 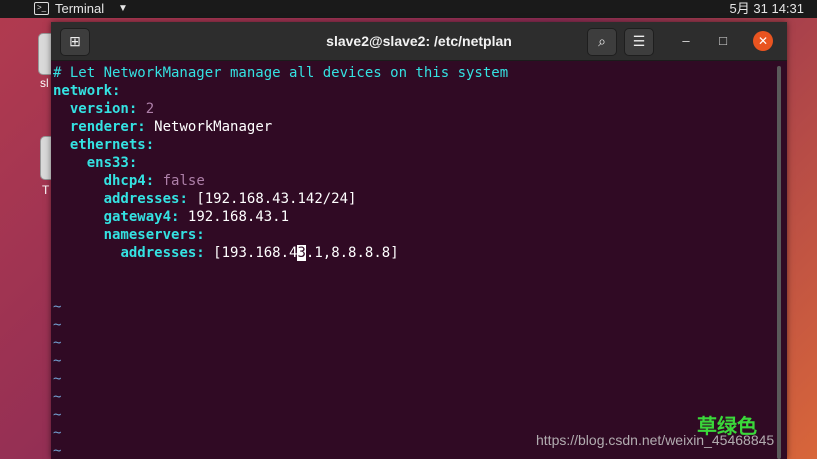 I want to click on yaml-key: gateway4, so click(x=137, y=217).